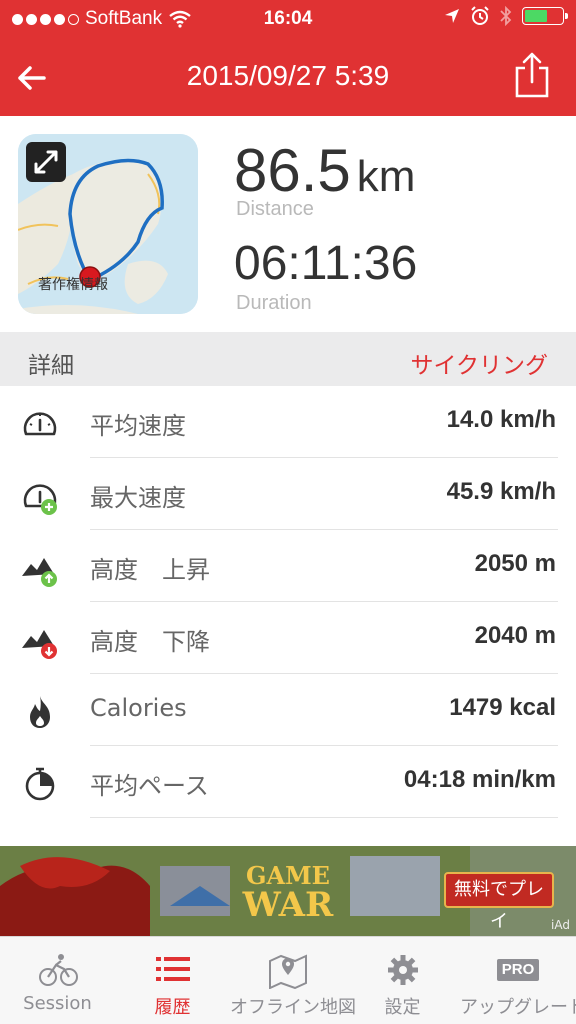  Describe the element at coordinates (288, 905) in the screenshot. I see `ad-logo-bottom: WAR` at that location.